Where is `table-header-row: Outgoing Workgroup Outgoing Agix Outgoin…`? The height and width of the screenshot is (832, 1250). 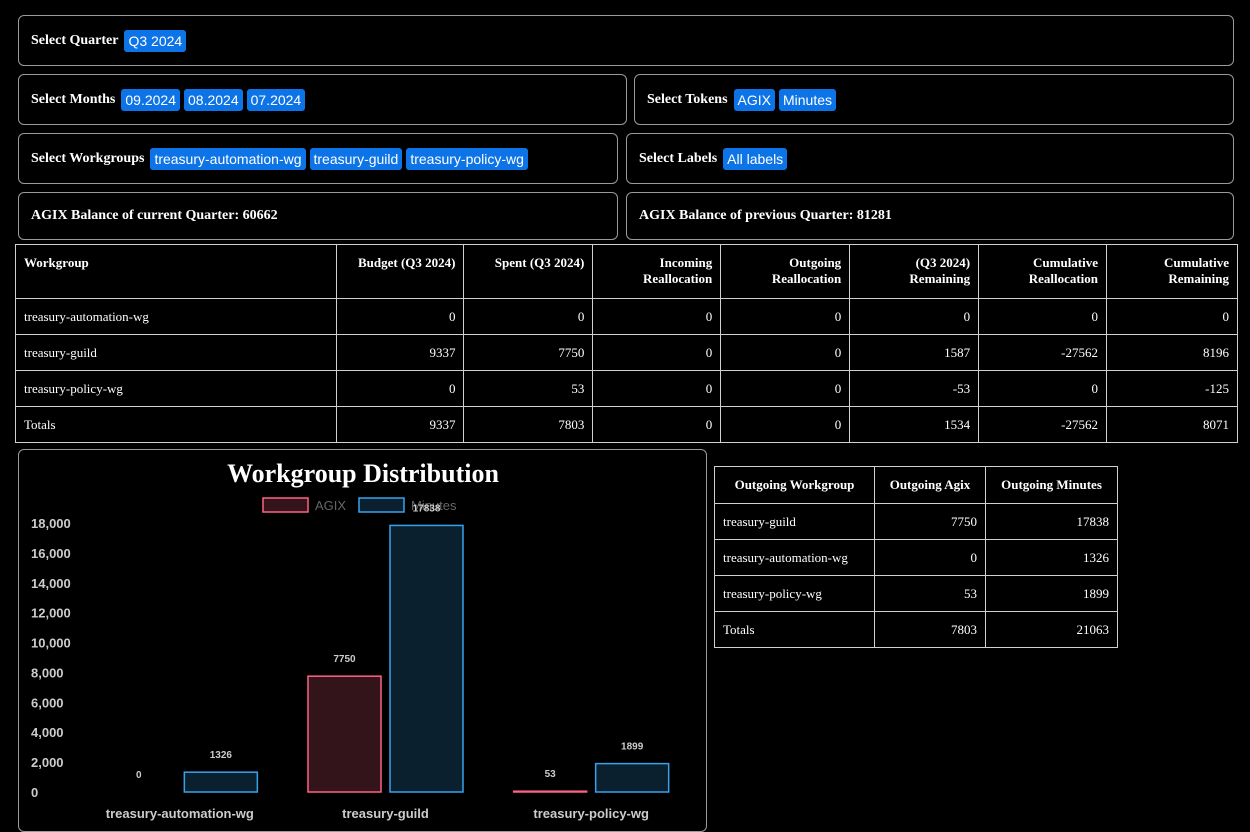 table-header-row: Outgoing Workgroup Outgoing Agix Outgoin… is located at coordinates (916, 485).